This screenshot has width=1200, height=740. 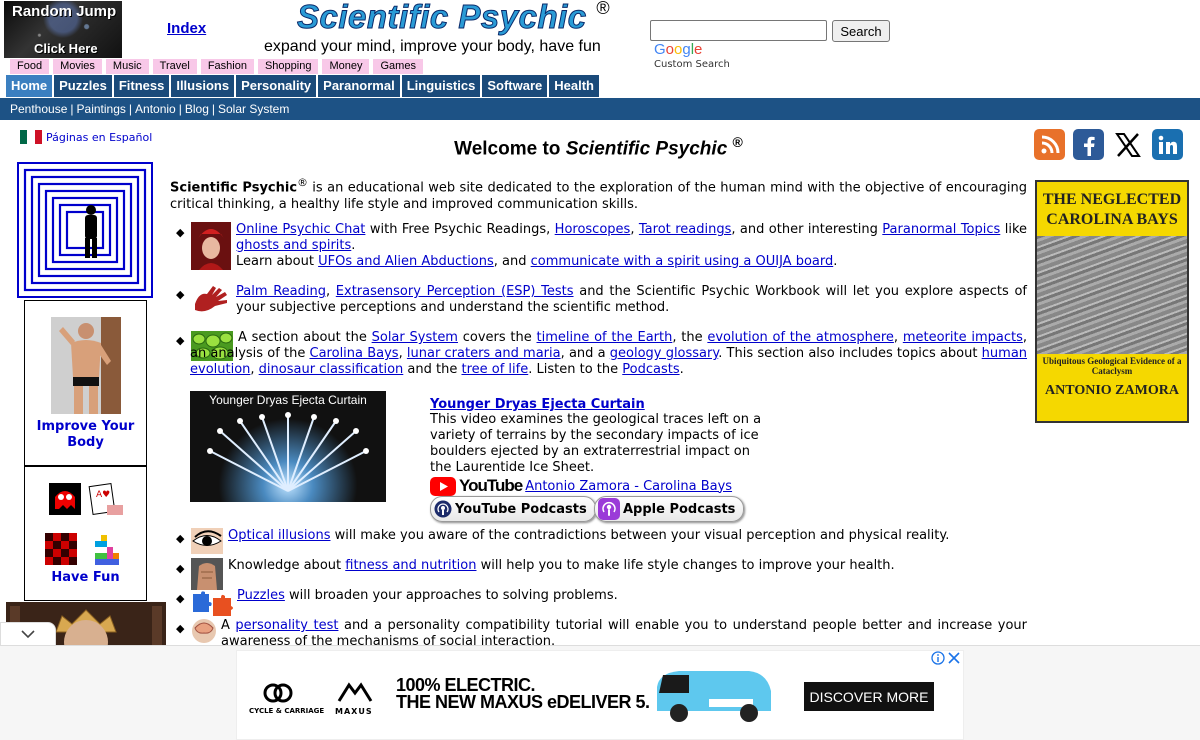 I want to click on spanish-pages-link: Páginas en Español, so click(x=86, y=137).